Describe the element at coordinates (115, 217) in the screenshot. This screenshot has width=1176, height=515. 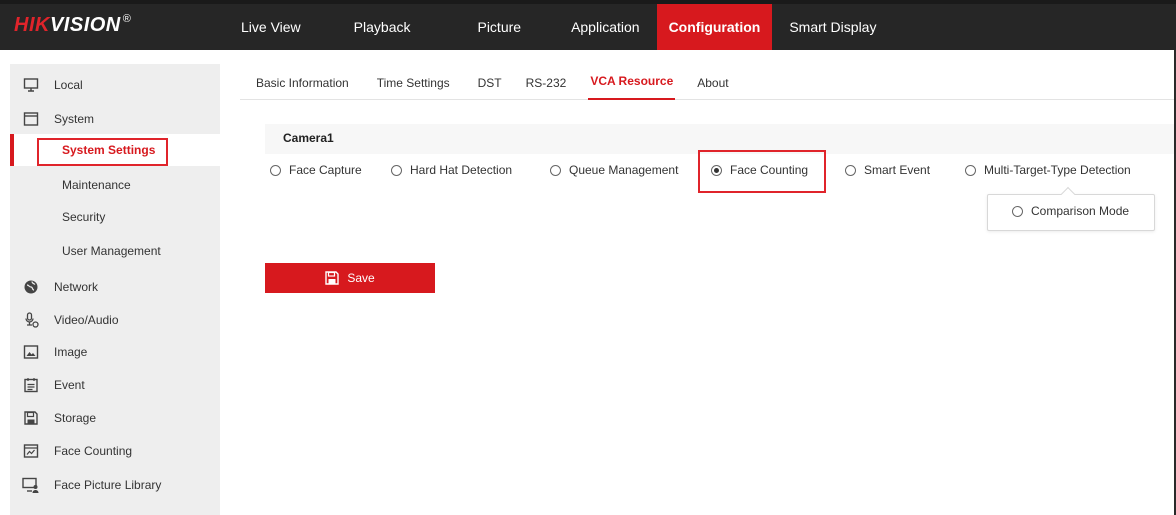
I see `sidebar-item-security: Security` at that location.